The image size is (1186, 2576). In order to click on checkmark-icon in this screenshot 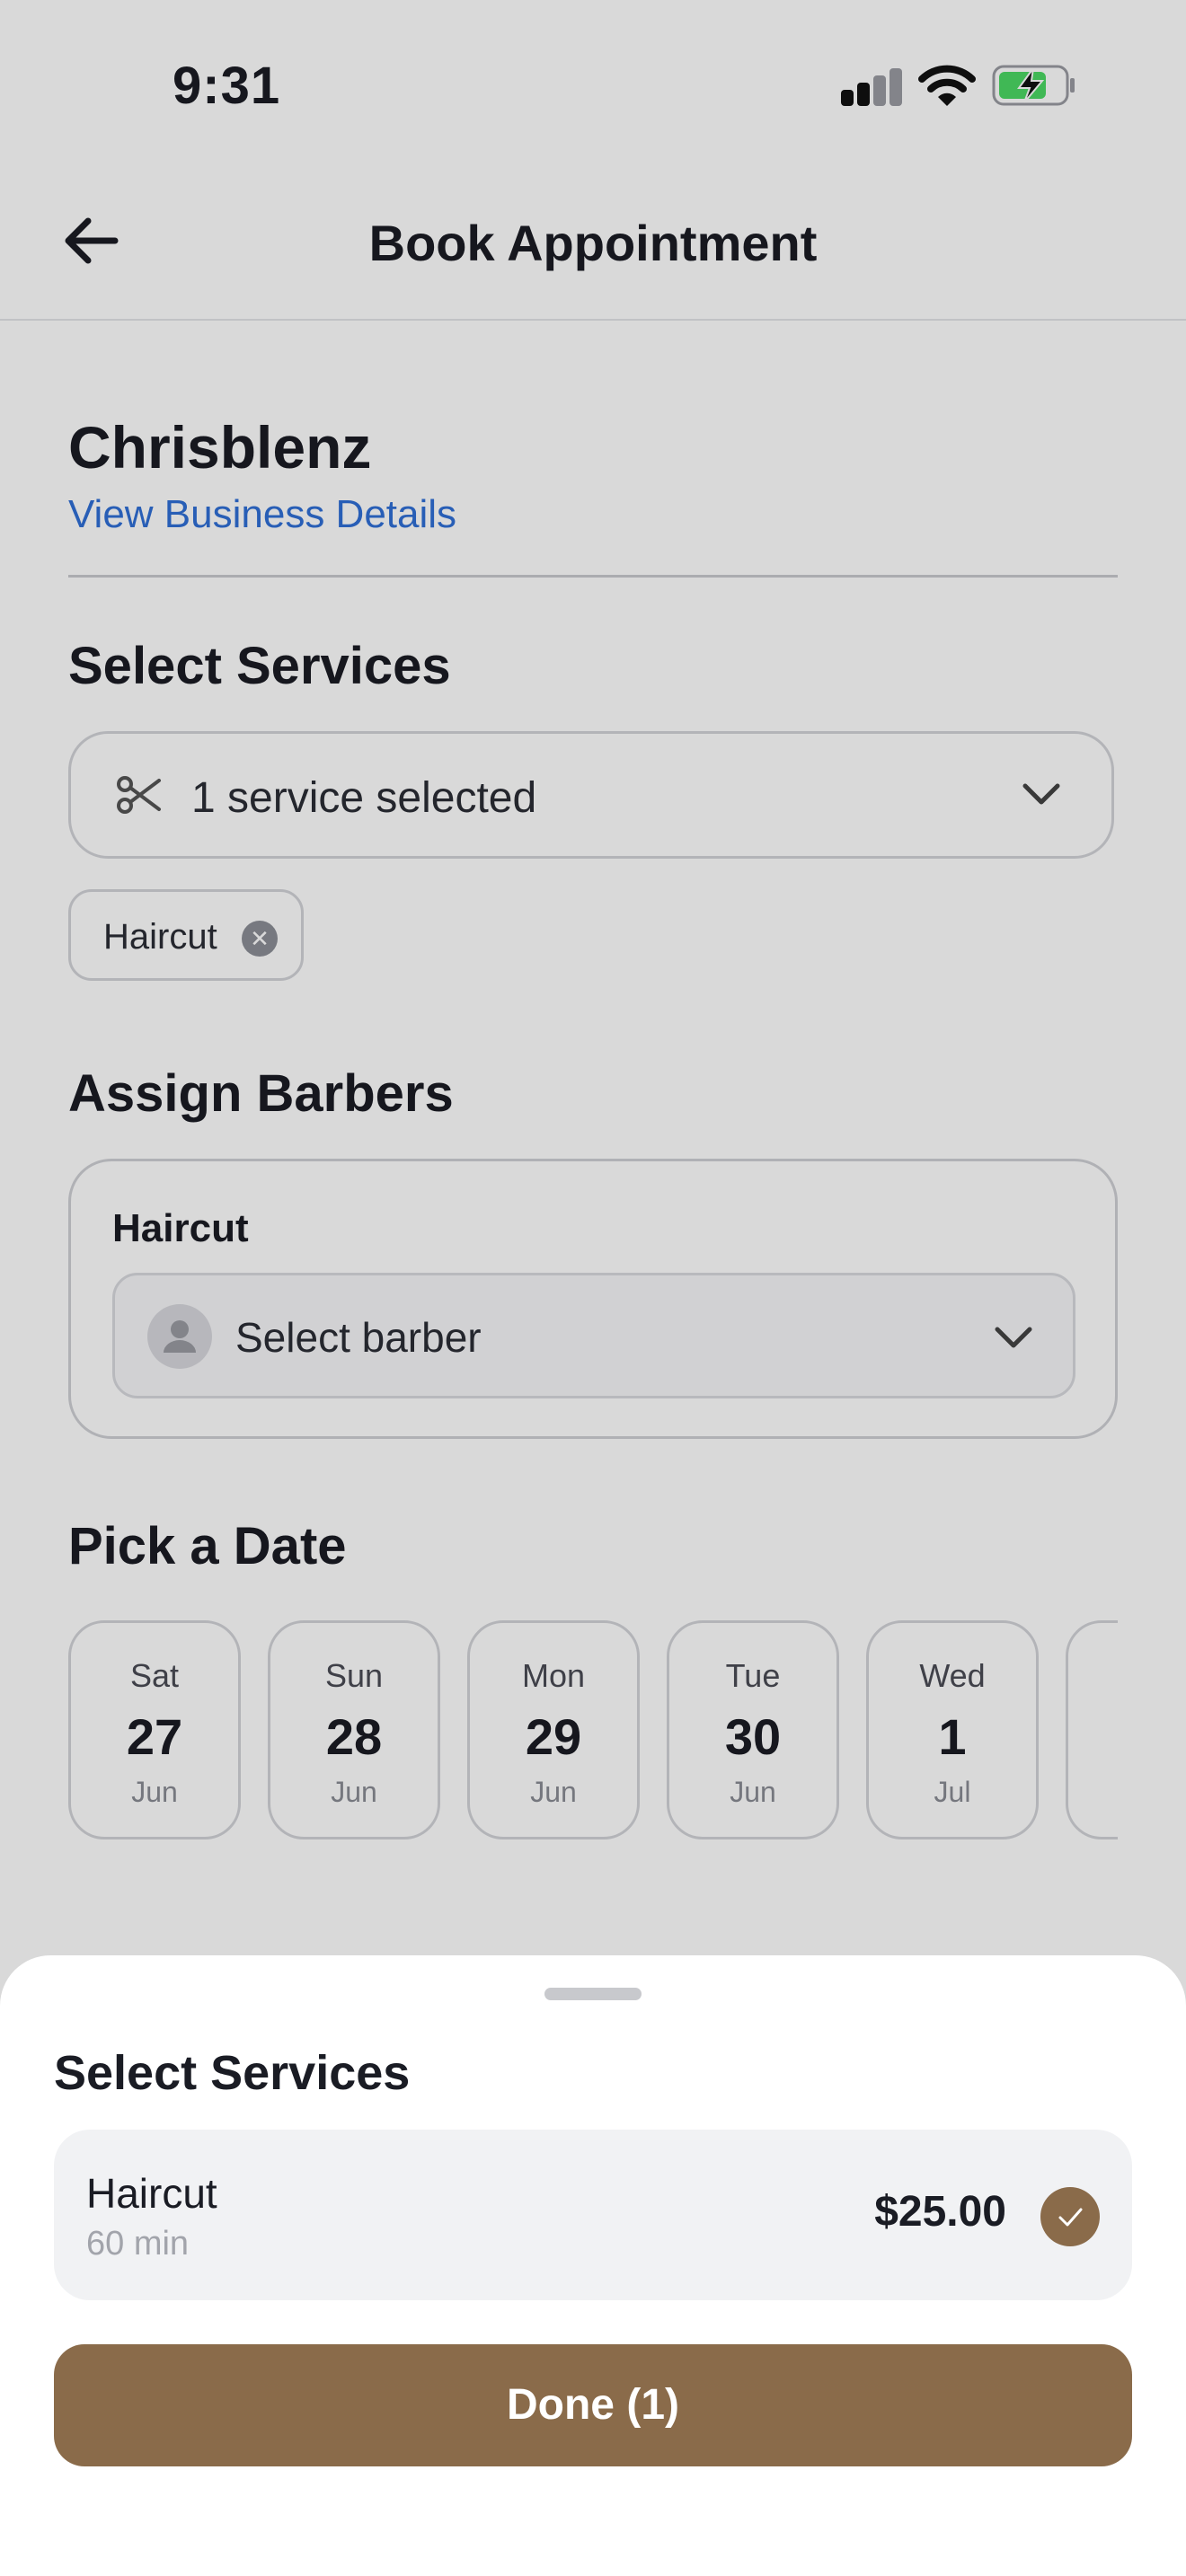, I will do `click(1070, 2216)`.